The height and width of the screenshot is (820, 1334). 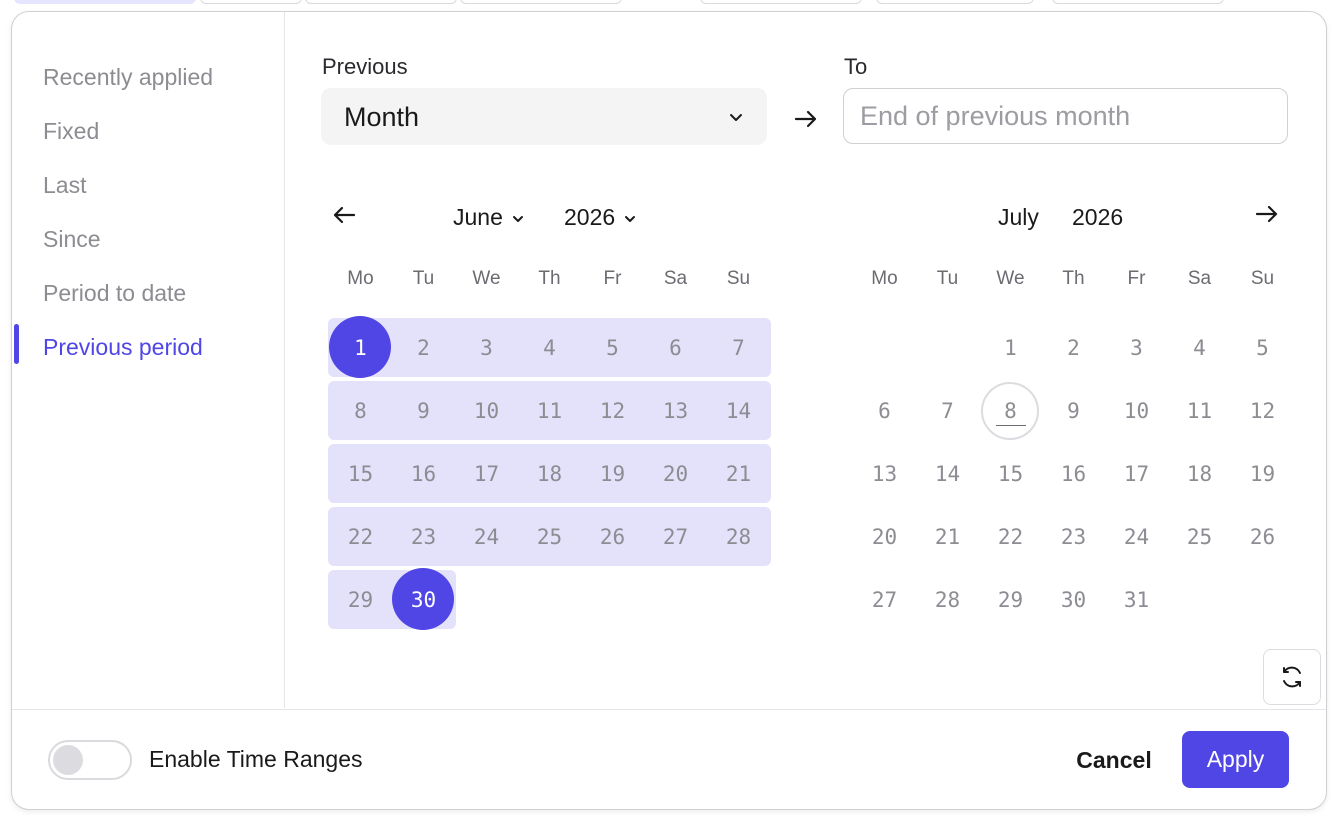 What do you see at coordinates (667, 3) in the screenshot?
I see `background-tabs` at bounding box center [667, 3].